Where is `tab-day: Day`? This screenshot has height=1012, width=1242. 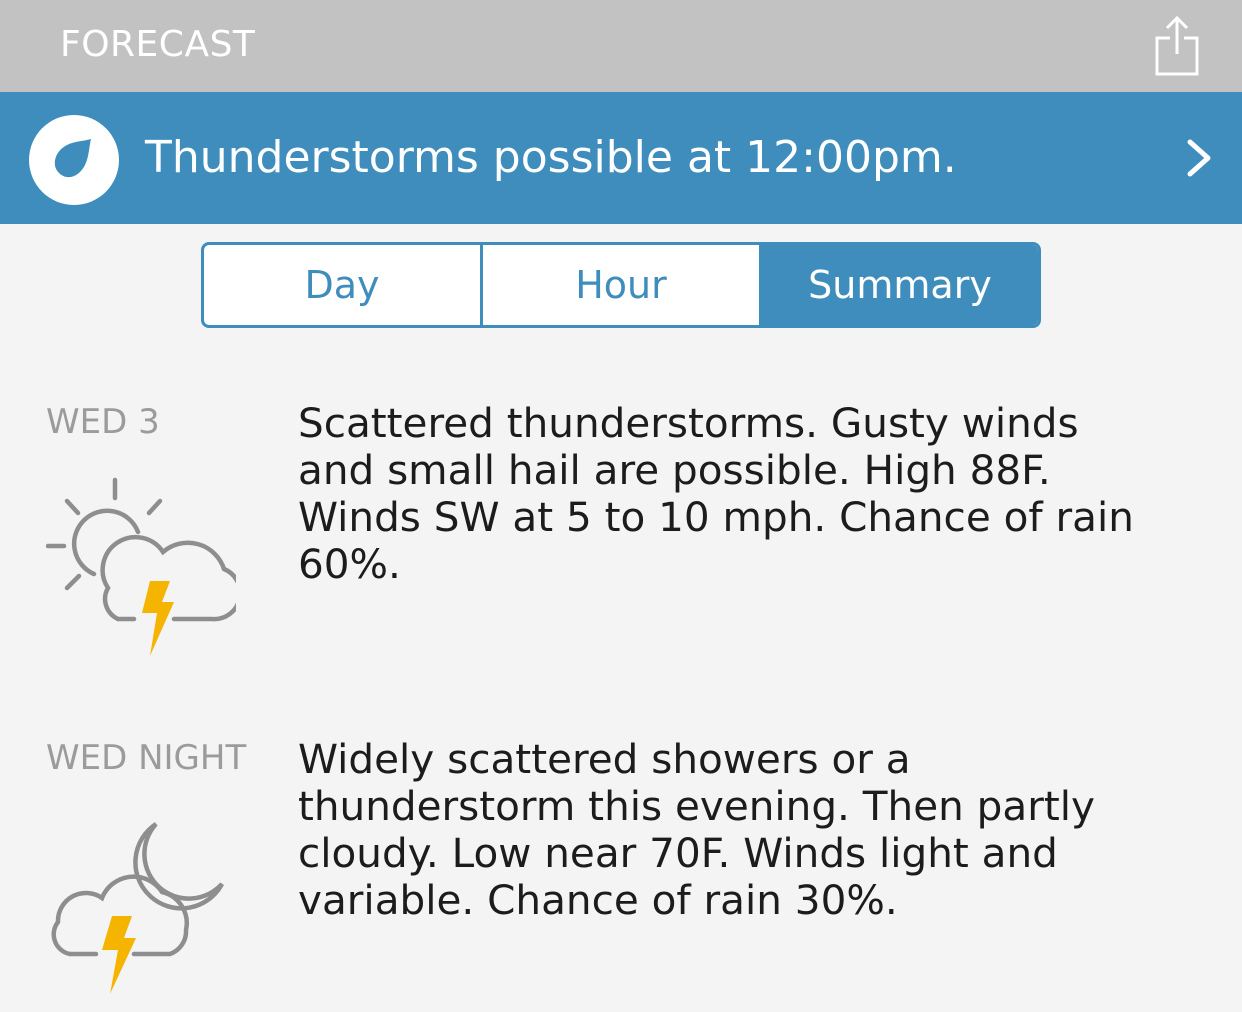
tab-day: Day is located at coordinates (342, 285).